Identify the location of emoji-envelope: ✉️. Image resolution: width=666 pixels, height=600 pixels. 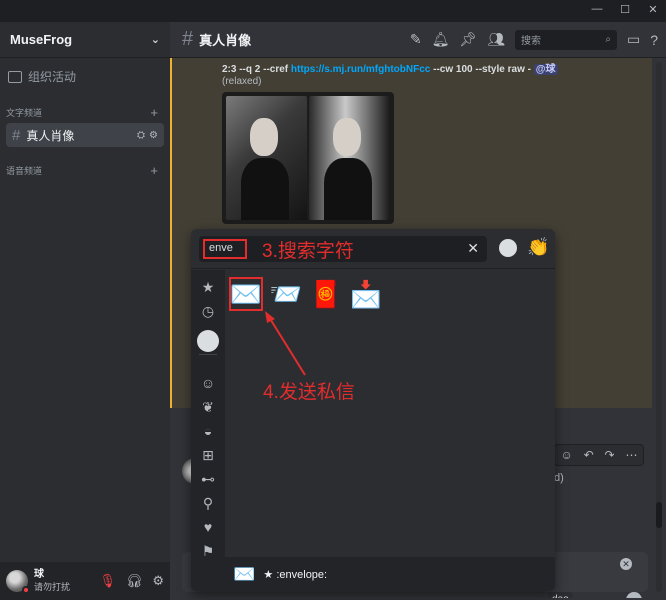
(246, 294).